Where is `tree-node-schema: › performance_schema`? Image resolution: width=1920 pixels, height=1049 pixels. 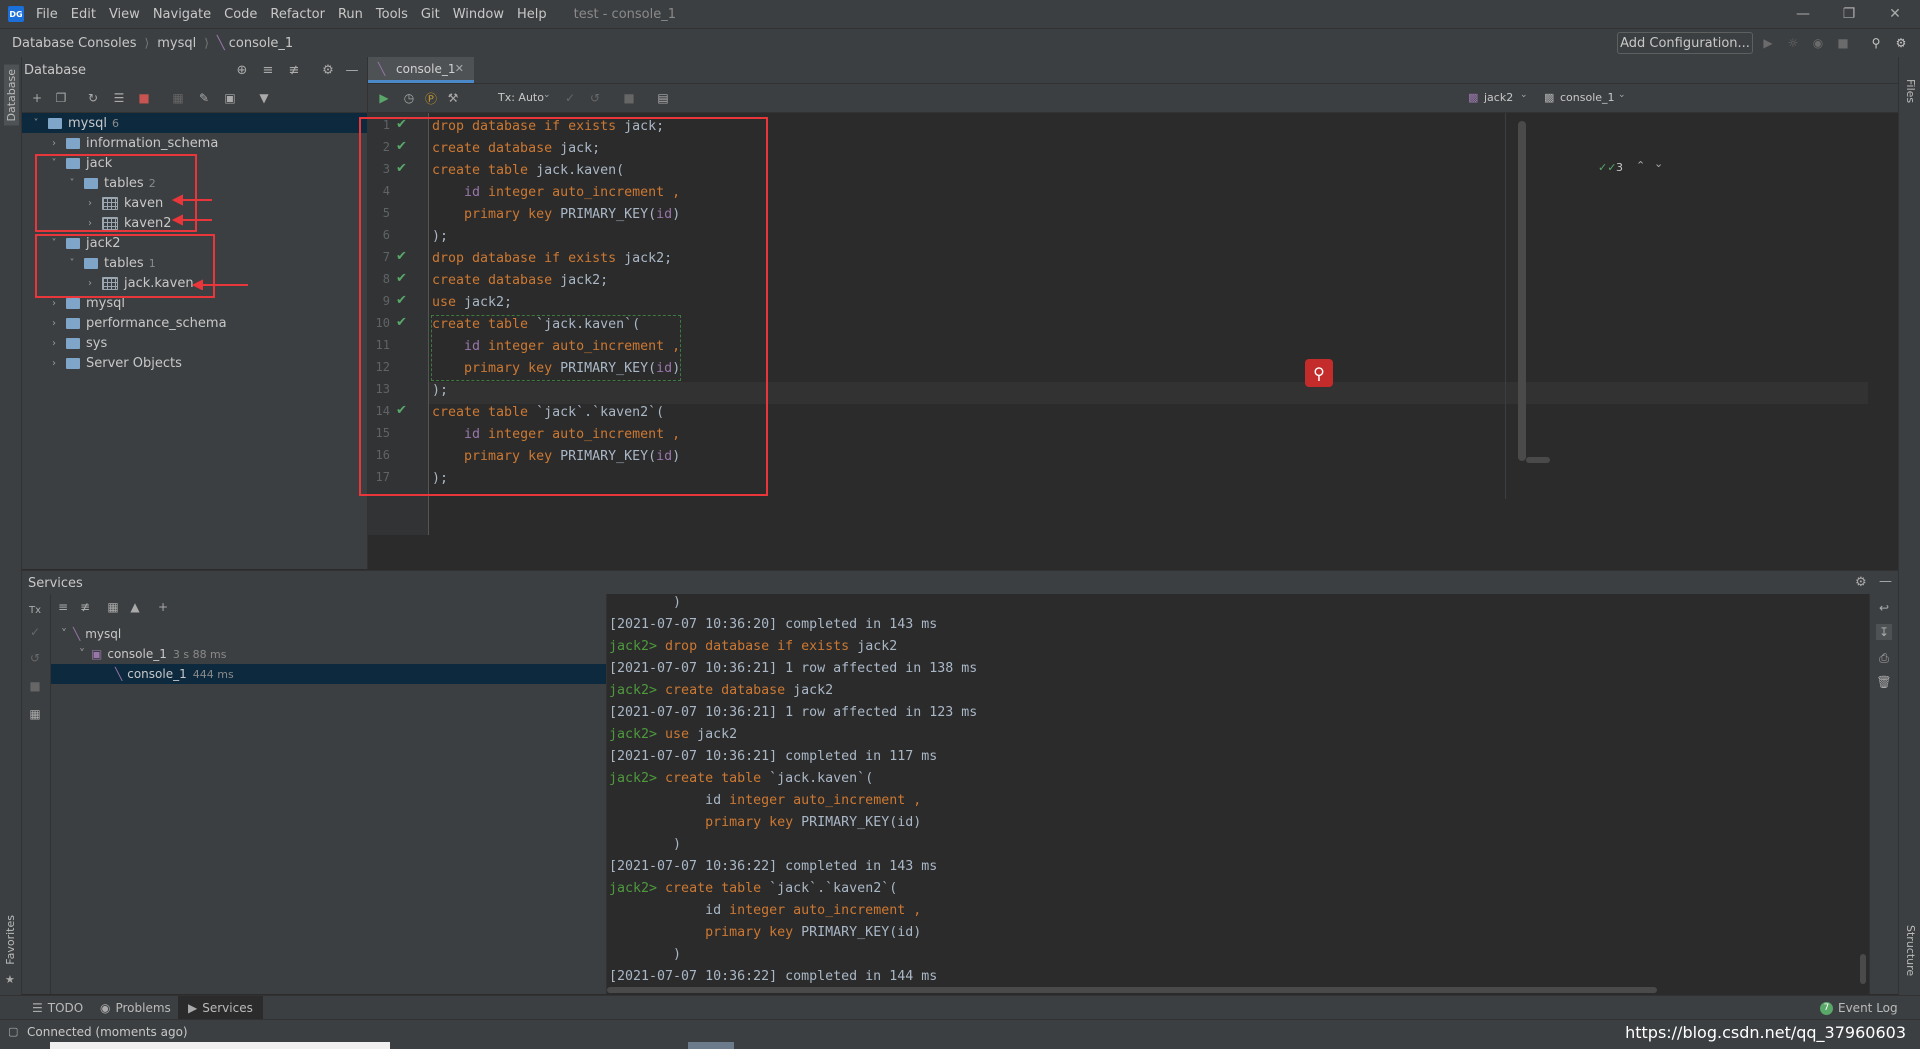 tree-node-schema: › performance_schema is located at coordinates (194, 323).